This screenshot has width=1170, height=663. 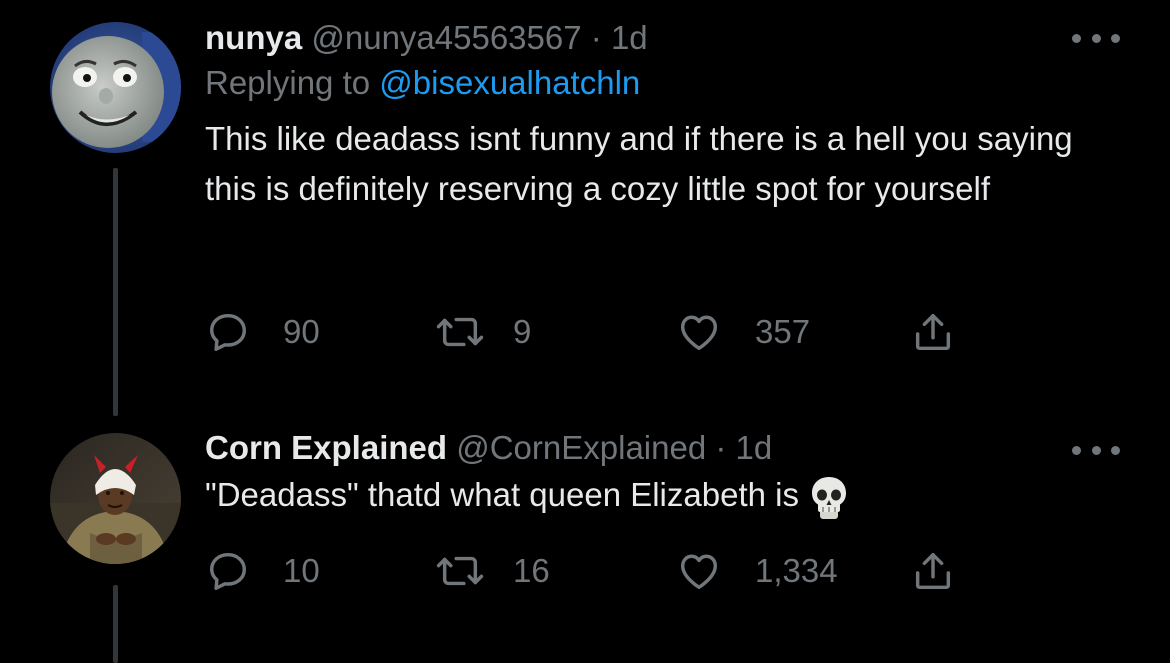 I want to click on like-count: 1,334, so click(x=796, y=570).